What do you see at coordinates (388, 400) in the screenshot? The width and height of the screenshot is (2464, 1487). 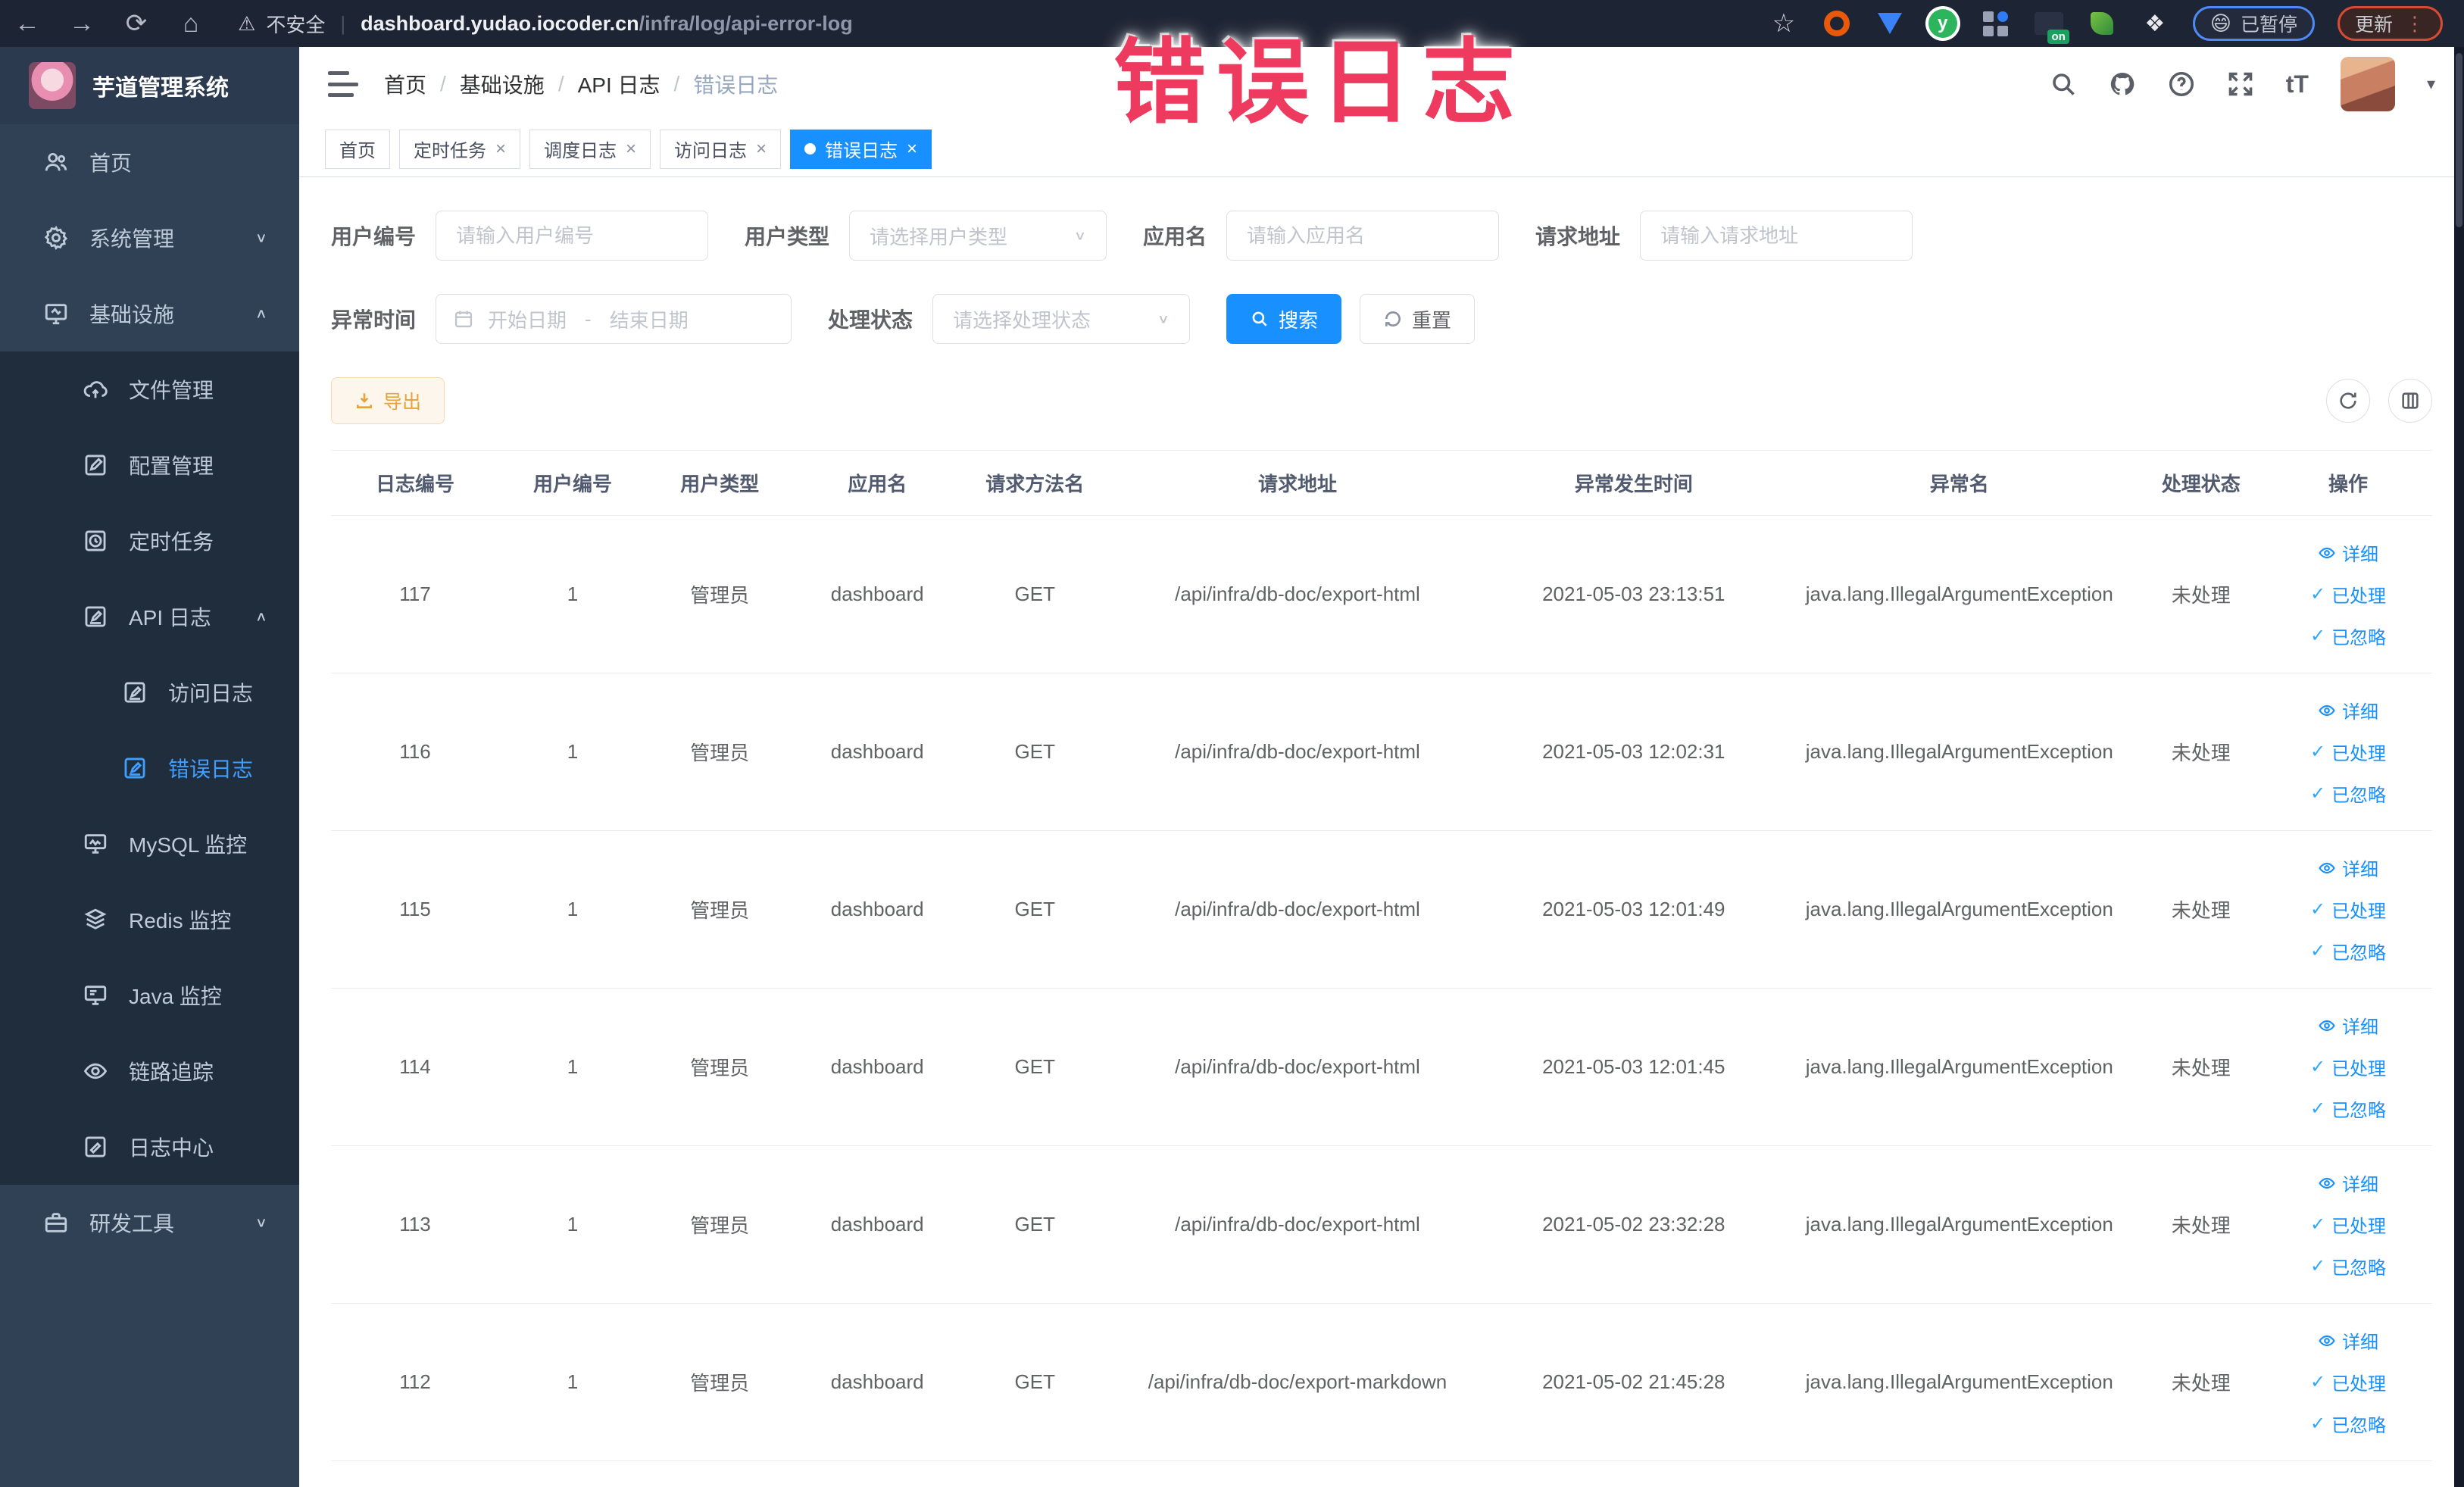 I see `export-button: 导出` at bounding box center [388, 400].